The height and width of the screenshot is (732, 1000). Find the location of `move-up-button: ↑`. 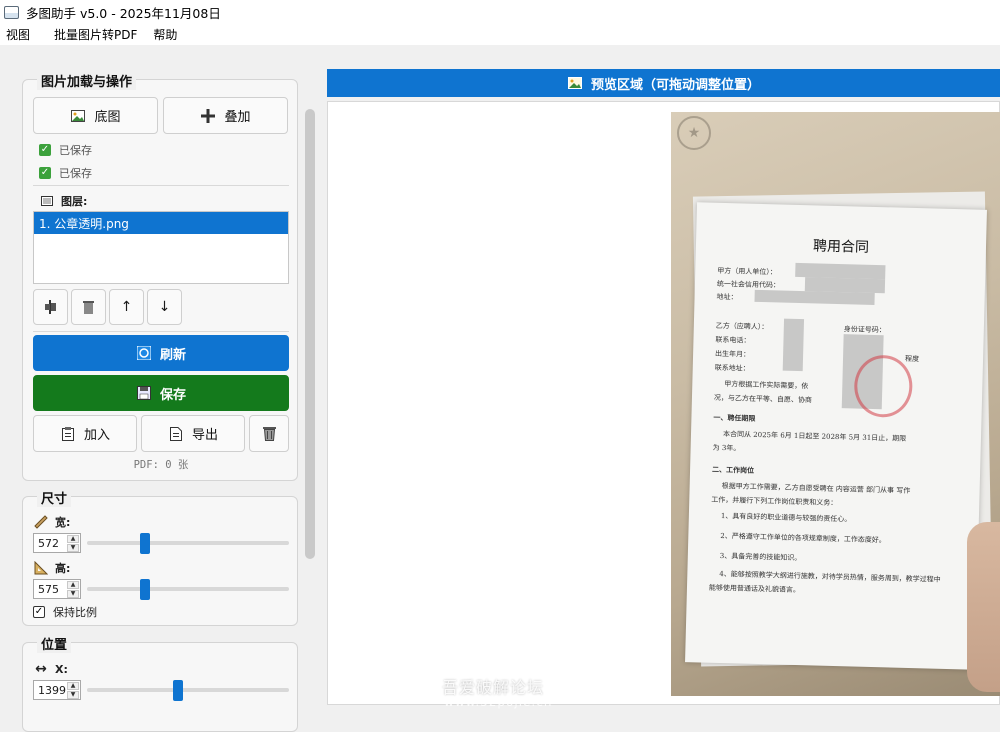

move-up-button: ↑ is located at coordinates (126, 307).